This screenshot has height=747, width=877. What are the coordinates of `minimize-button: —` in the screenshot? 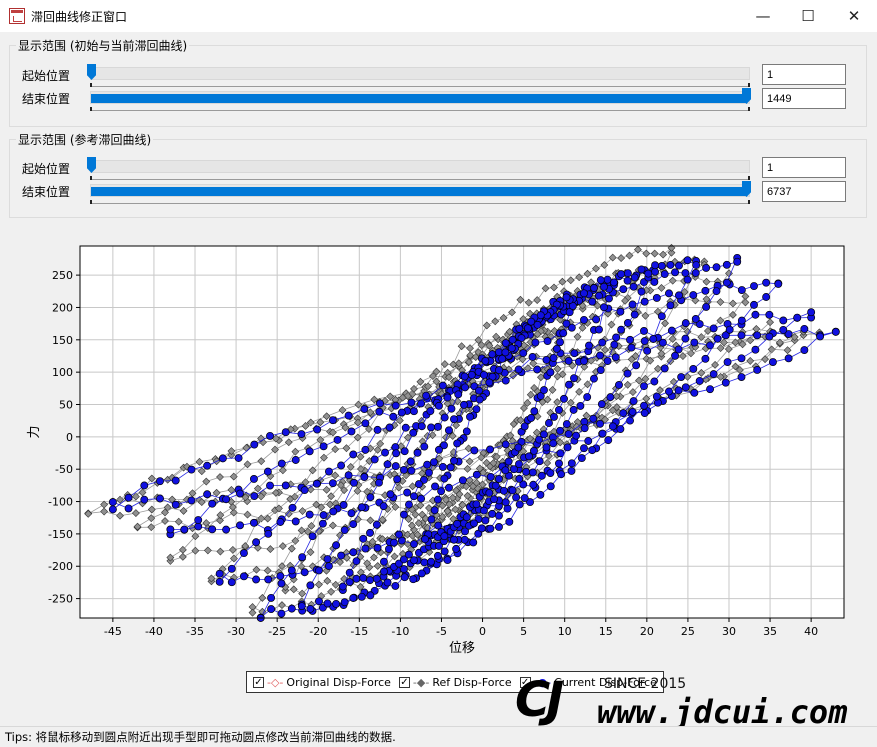 It's located at (763, 16).